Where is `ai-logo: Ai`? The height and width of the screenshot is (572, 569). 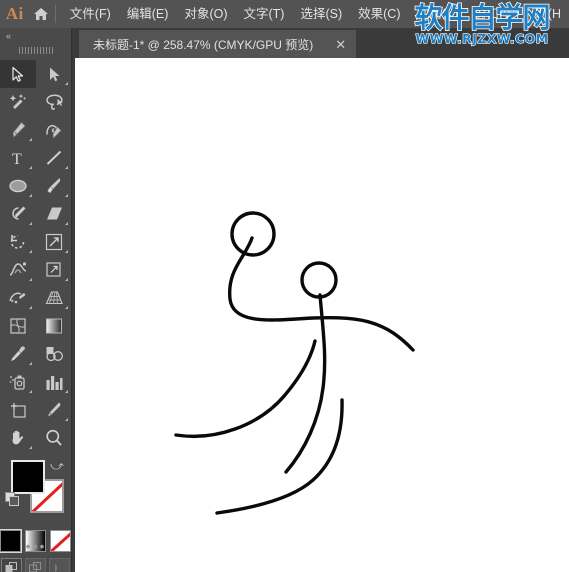 ai-logo: Ai is located at coordinates (14, 13).